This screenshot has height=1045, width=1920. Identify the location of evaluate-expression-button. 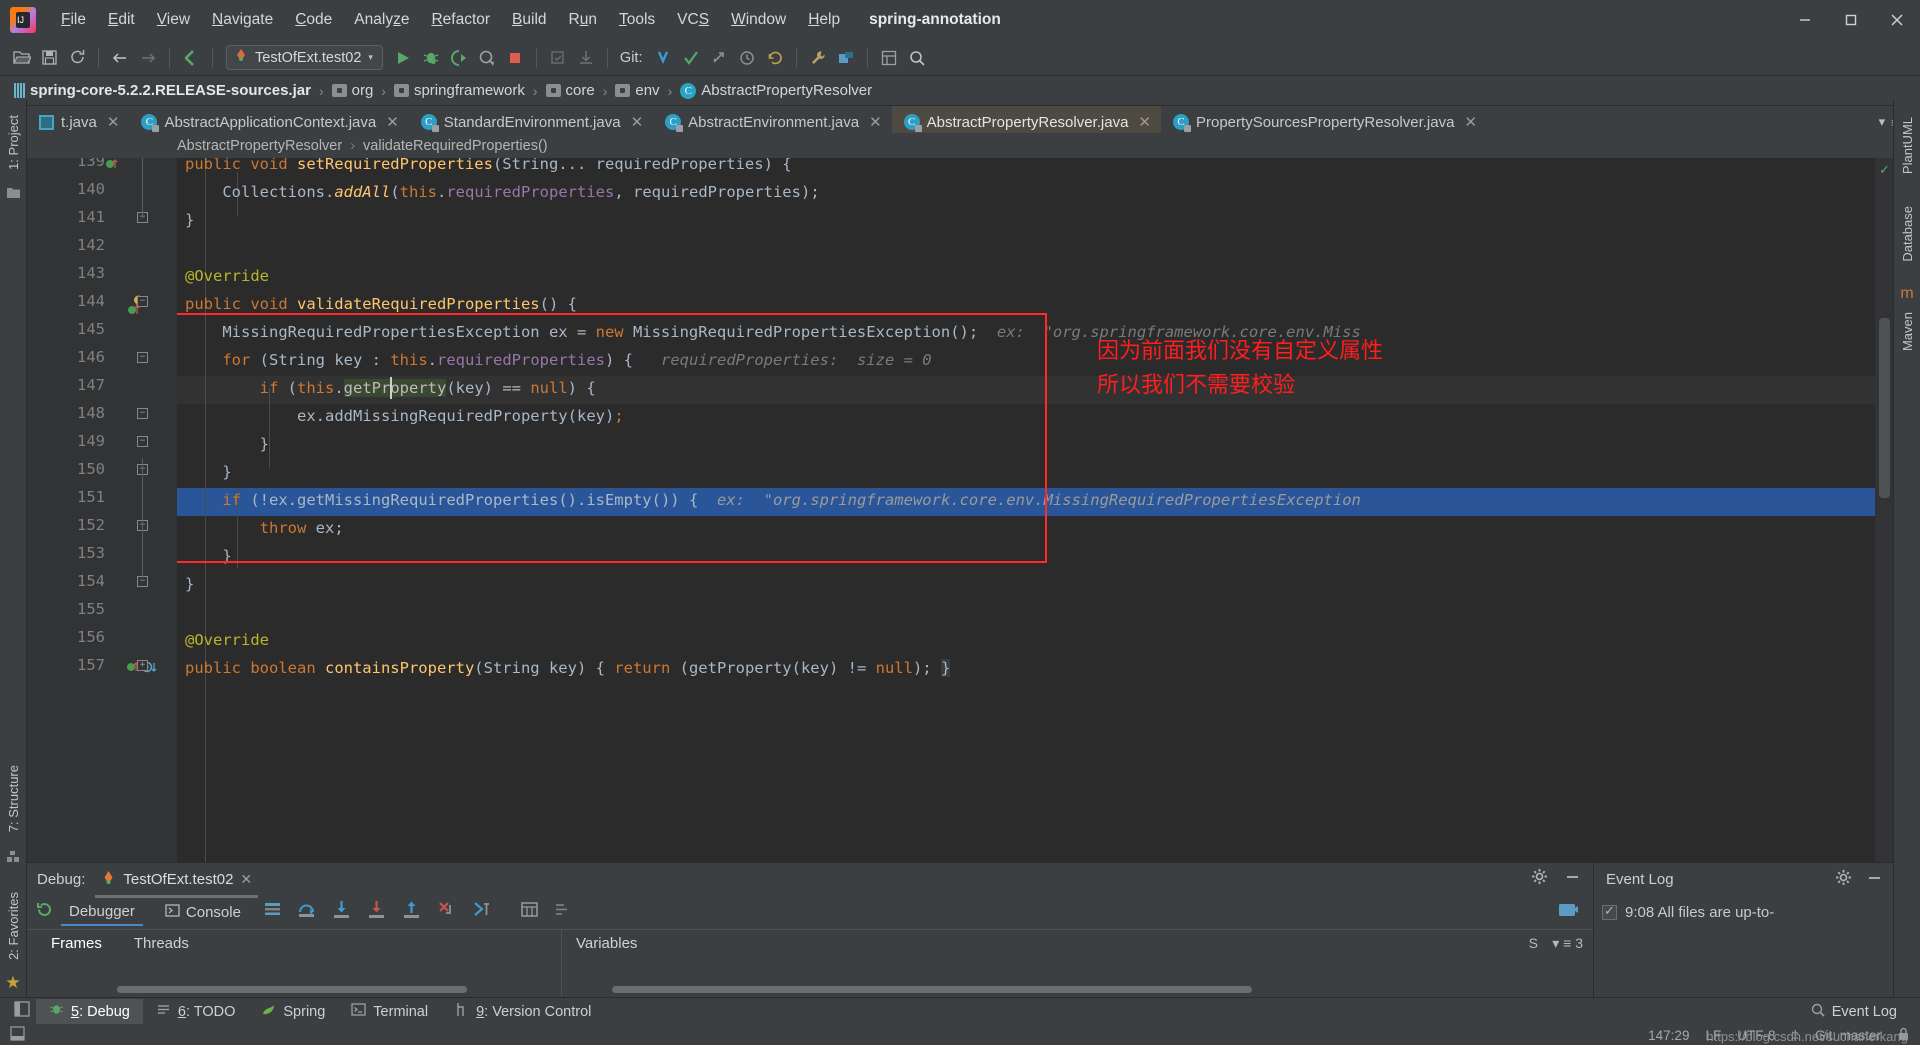
(529, 912).